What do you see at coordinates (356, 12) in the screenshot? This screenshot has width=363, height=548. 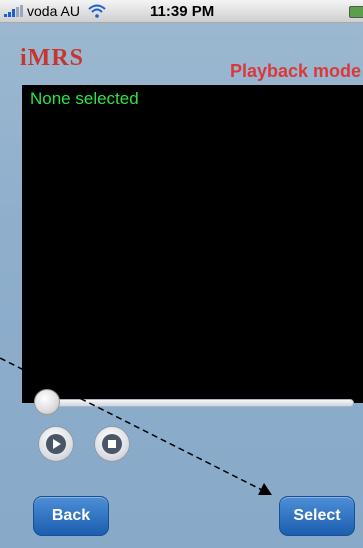 I see `battery-icon` at bounding box center [356, 12].